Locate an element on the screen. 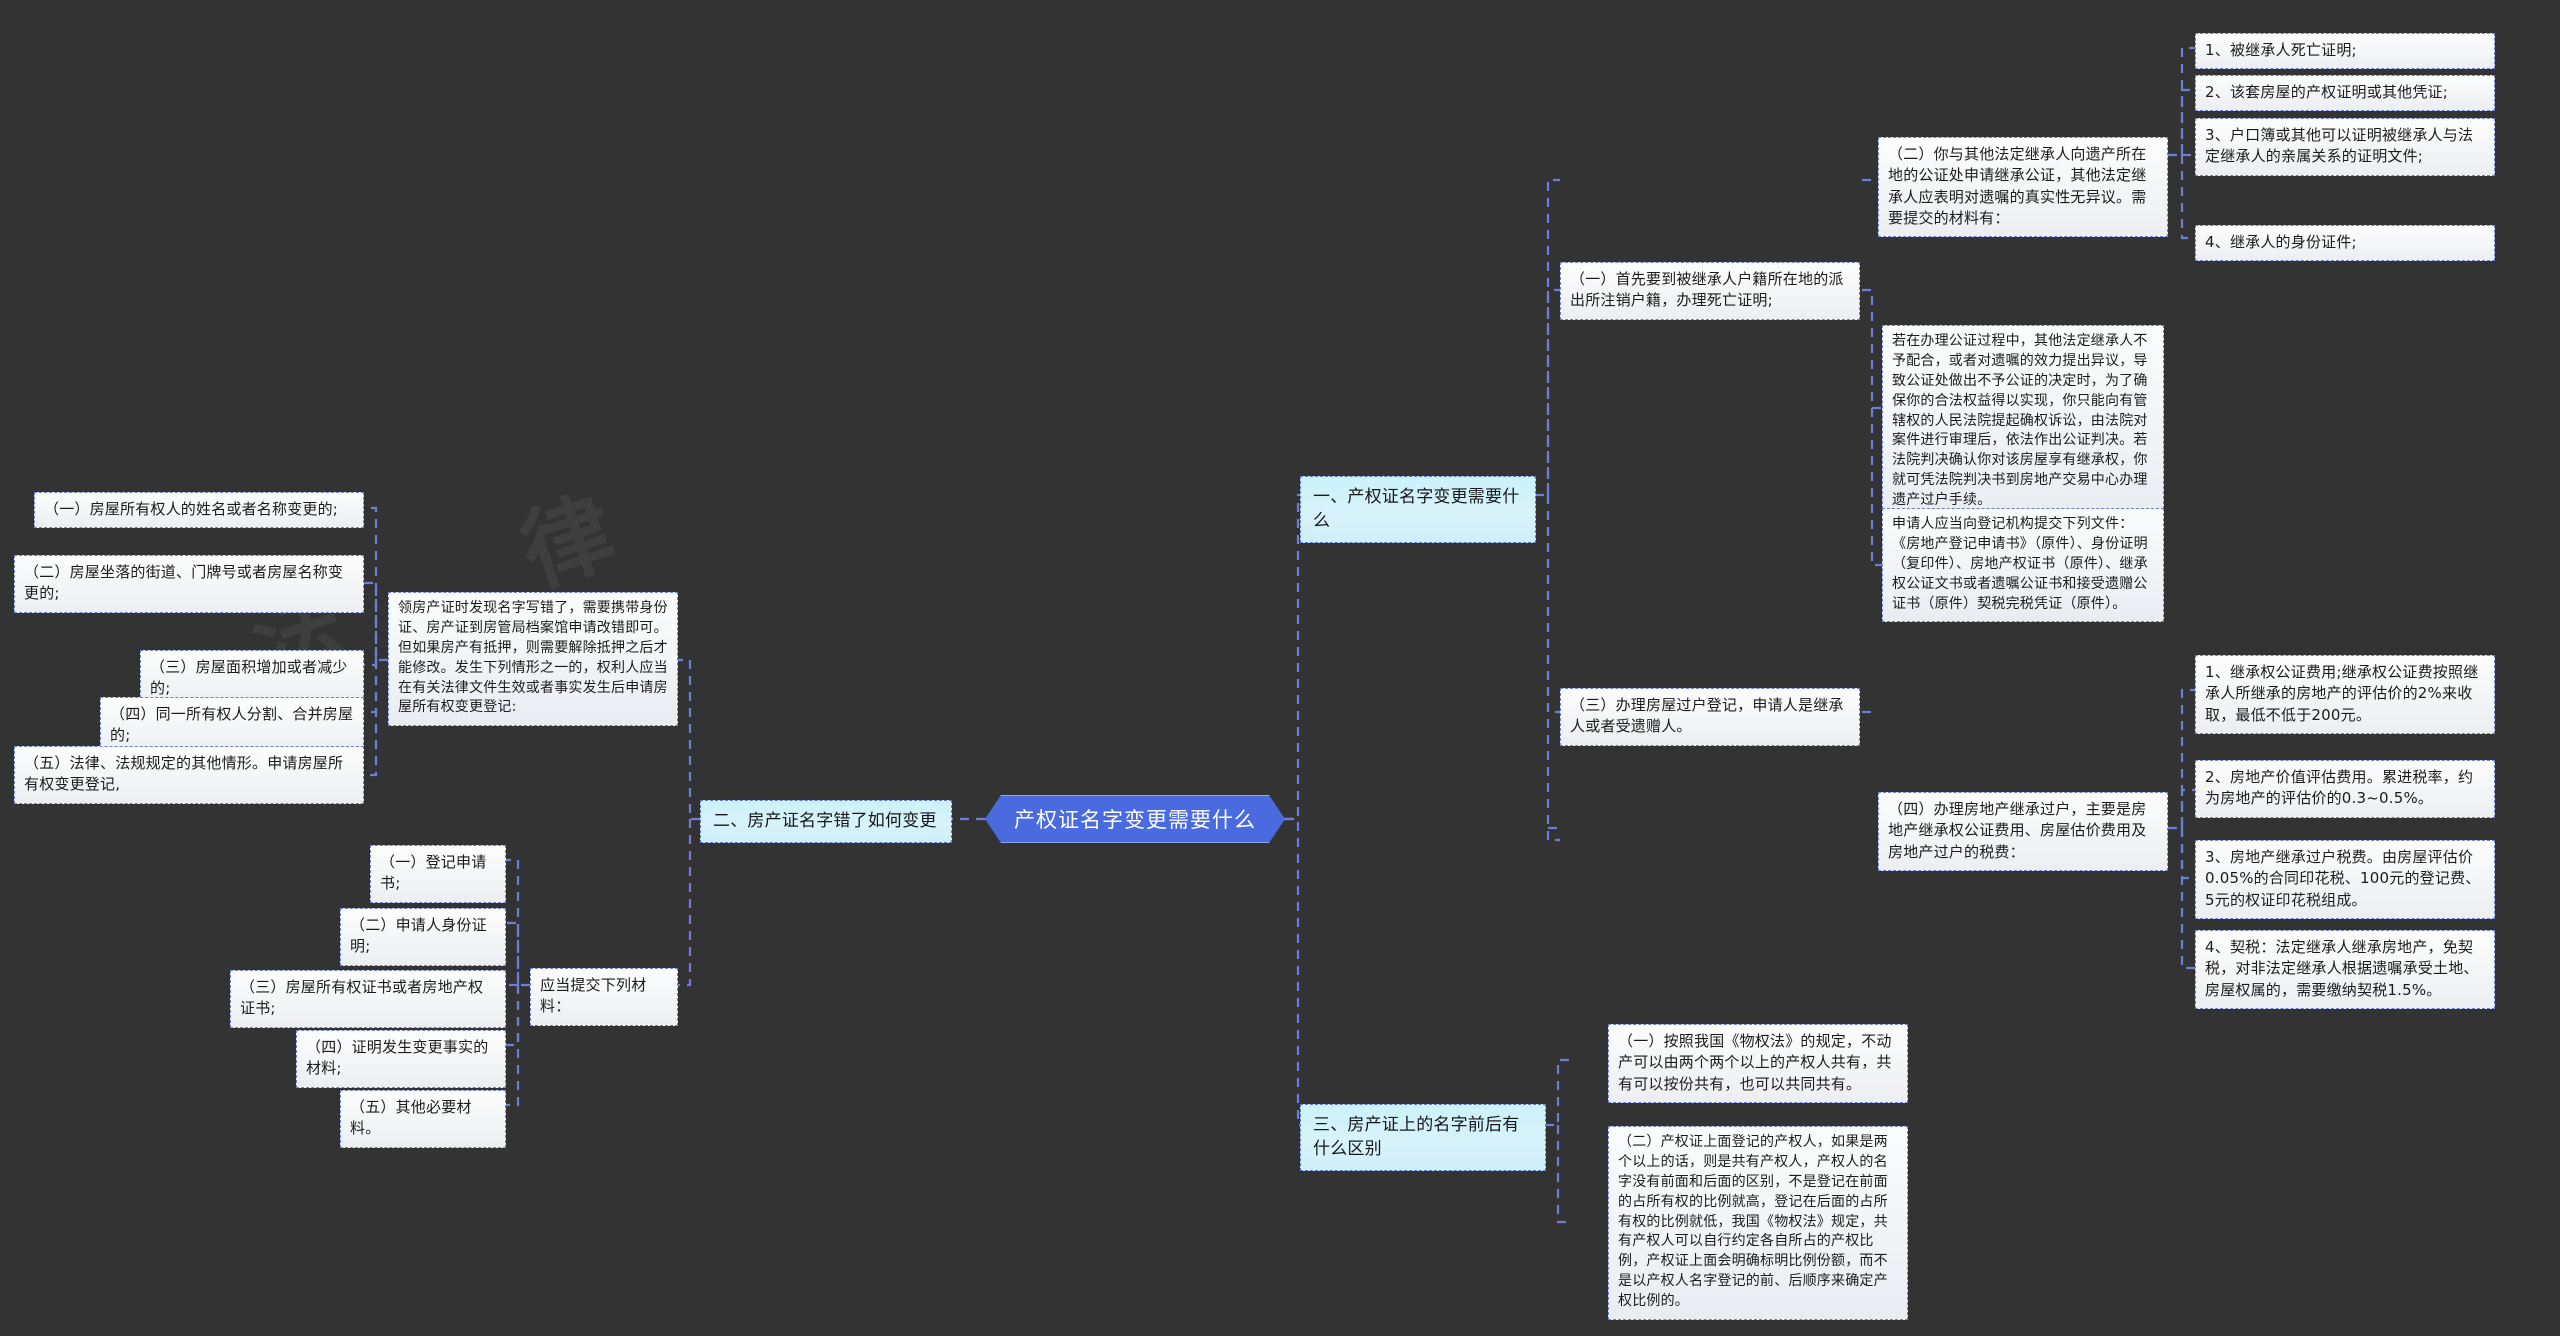 The image size is (2560, 1336). branch1-material-4: 4、继承人的身份证件; is located at coordinates (2345, 243).